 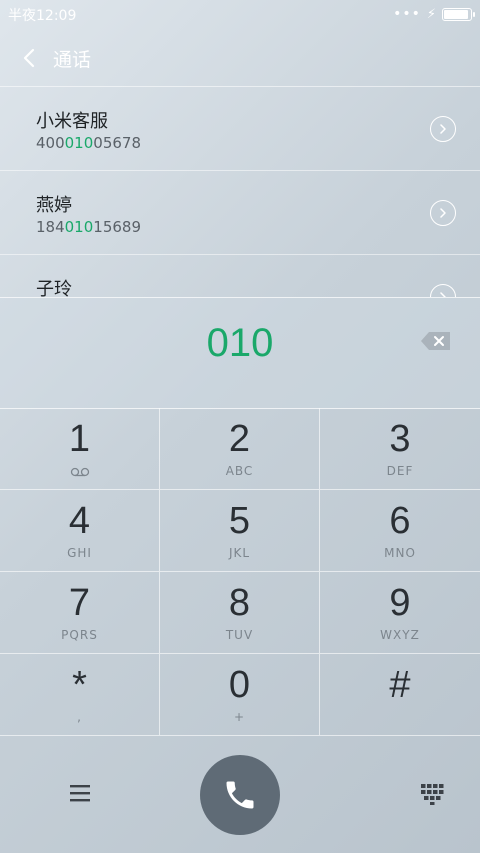 What do you see at coordinates (50, 143) in the screenshot?
I see `number-prefix: 400` at bounding box center [50, 143].